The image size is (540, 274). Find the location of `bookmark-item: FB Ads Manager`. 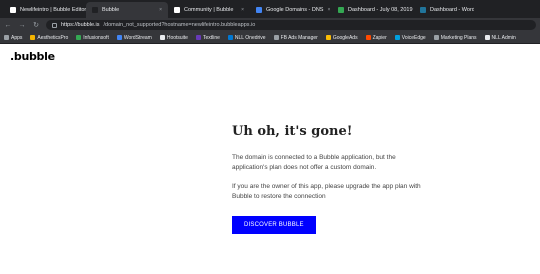

bookmark-item: FB Ads Manager is located at coordinates (295, 37).